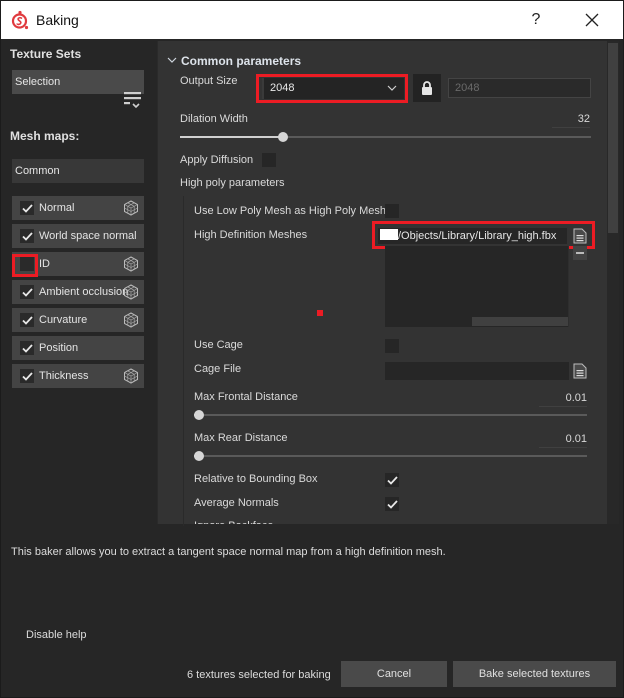 Image resolution: width=624 pixels, height=698 pixels. I want to click on mesh-map-label: Ambient occlusion, so click(84, 292).